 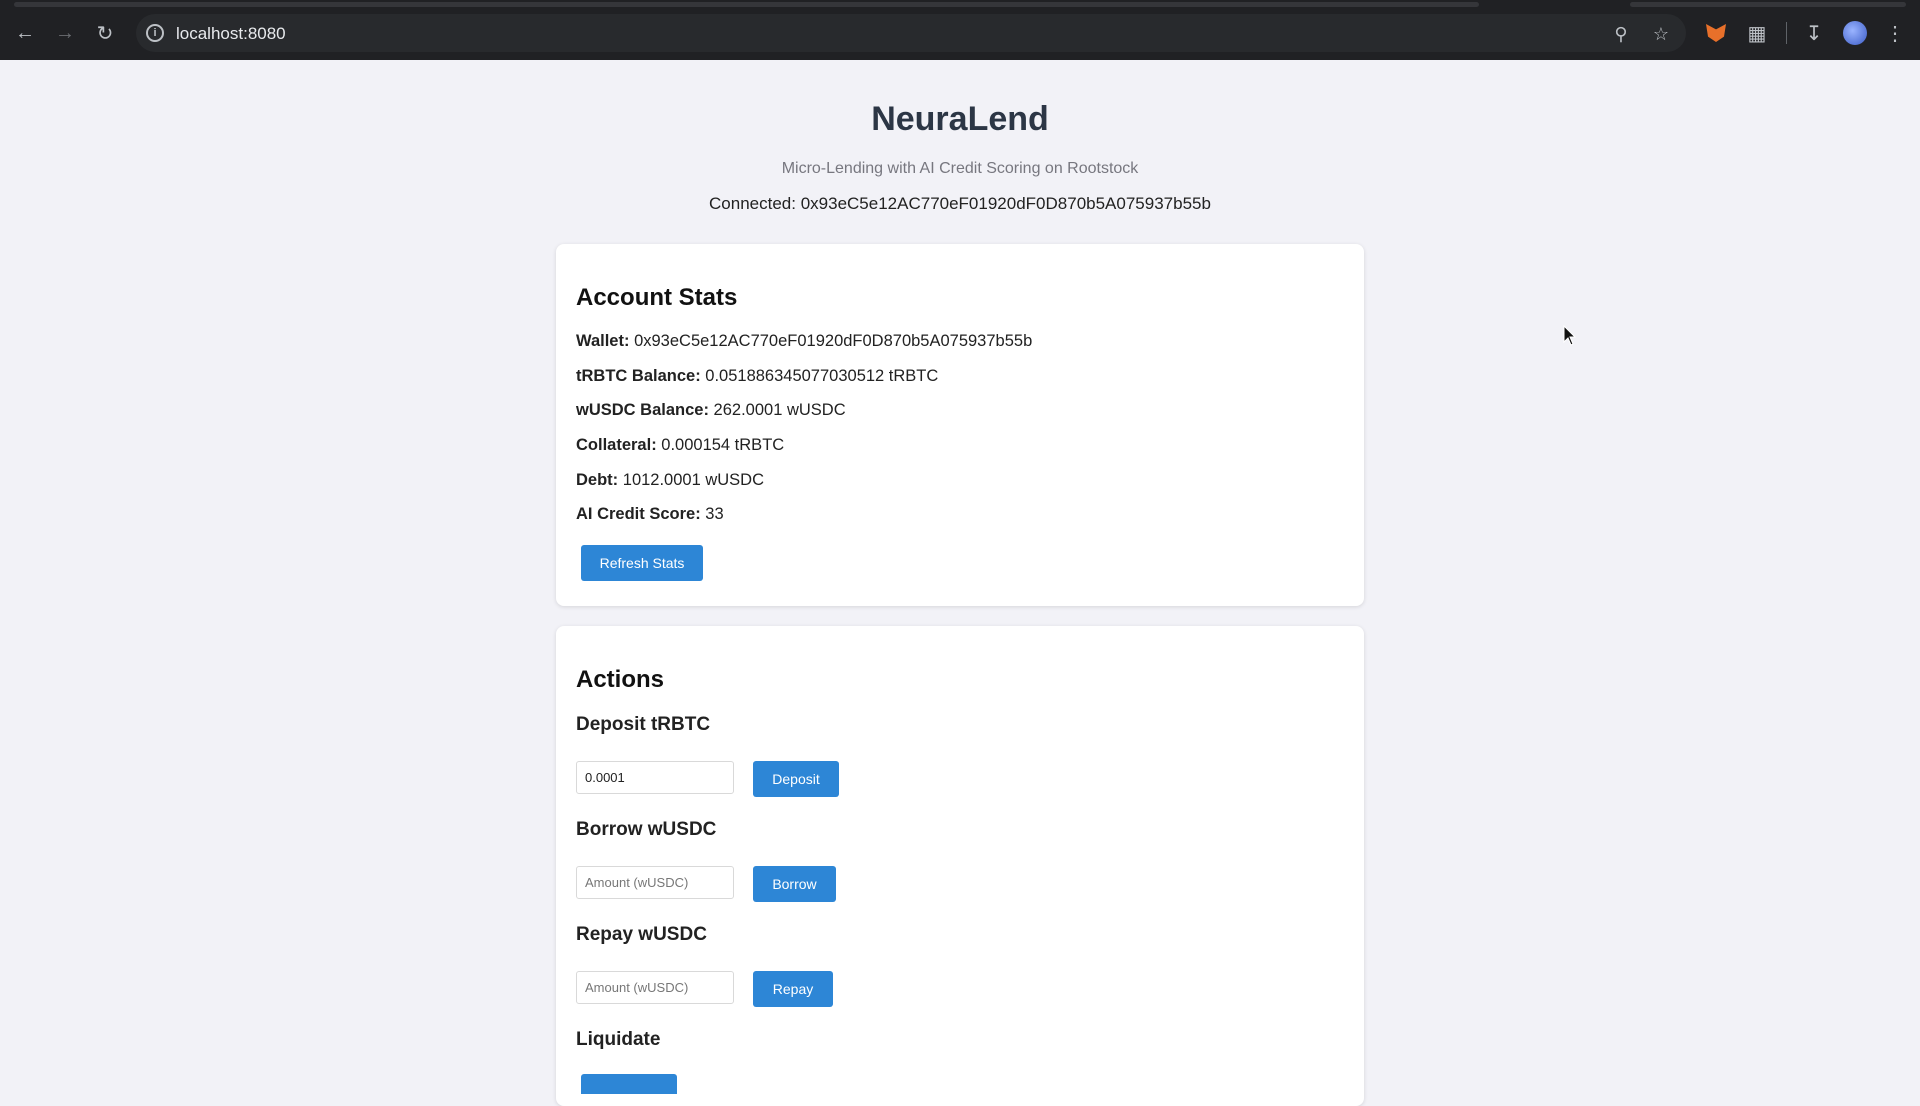 I want to click on stat-label: tRBTC Balance:, so click(x=638, y=376).